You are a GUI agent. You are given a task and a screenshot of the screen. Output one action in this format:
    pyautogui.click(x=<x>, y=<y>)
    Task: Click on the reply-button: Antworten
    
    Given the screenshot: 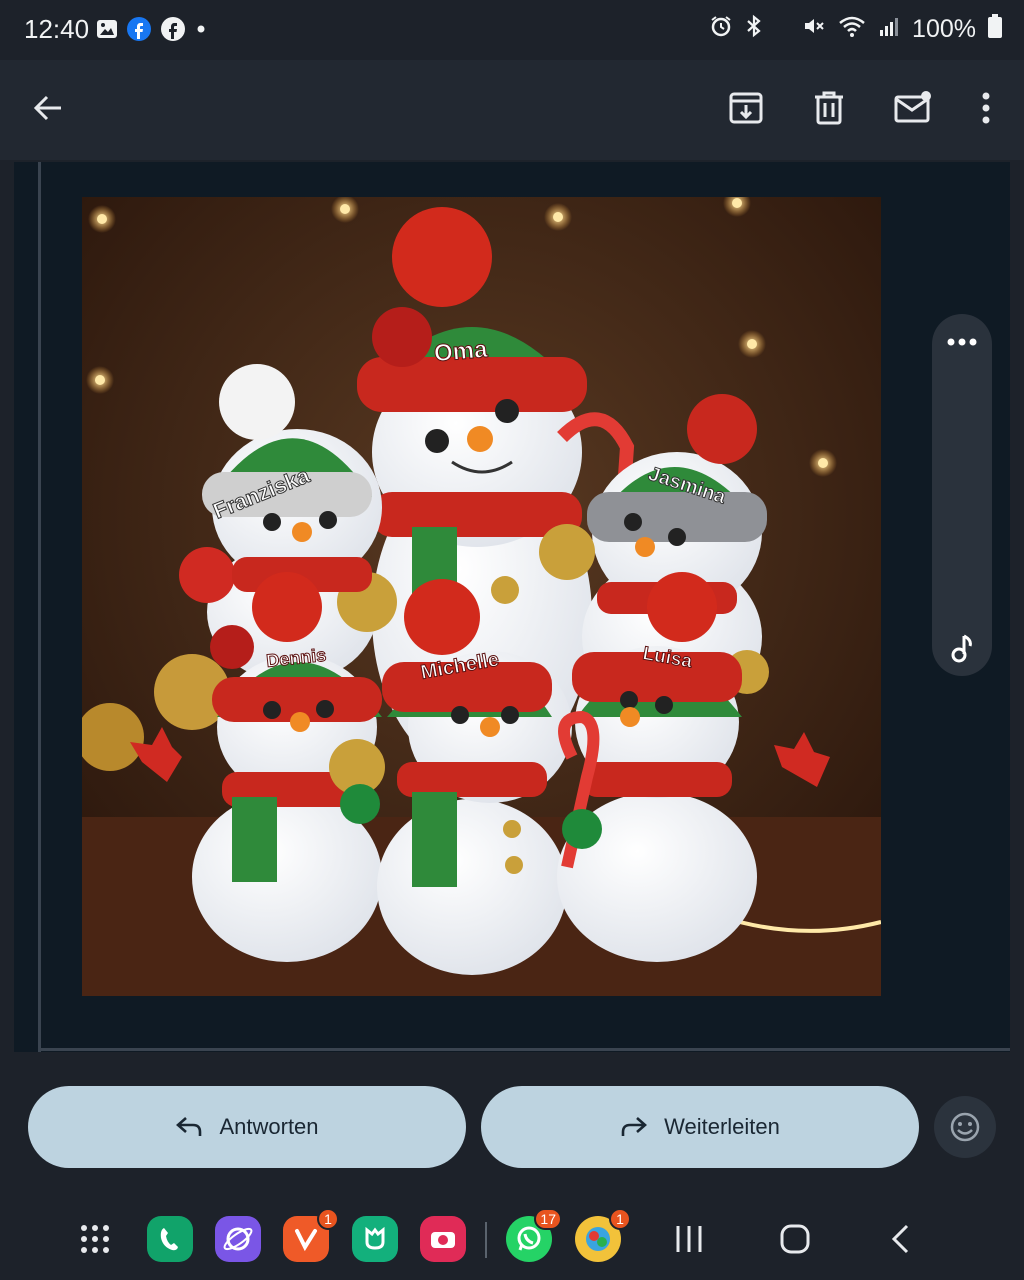 What is the action you would take?
    pyautogui.click(x=247, y=1127)
    